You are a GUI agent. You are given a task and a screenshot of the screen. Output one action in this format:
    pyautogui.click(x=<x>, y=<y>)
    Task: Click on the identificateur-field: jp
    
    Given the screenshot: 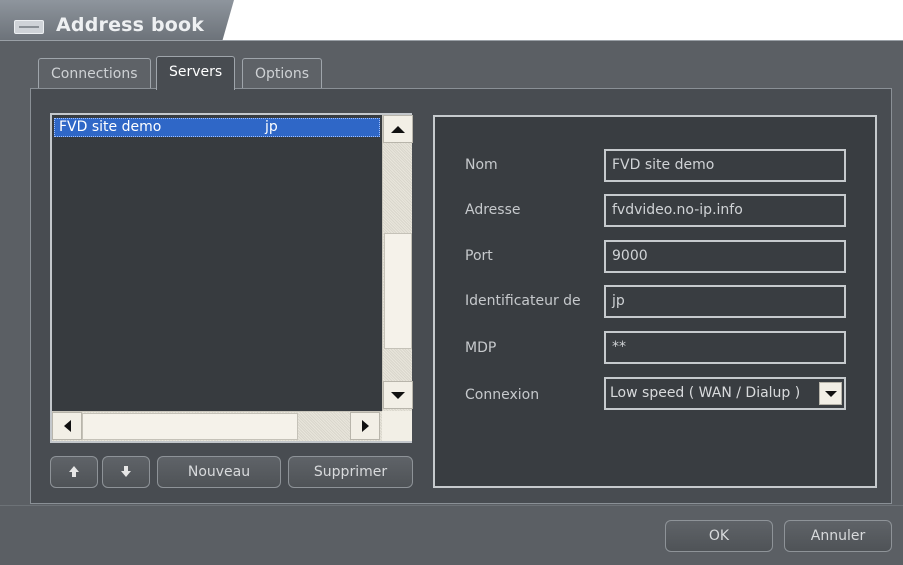 What is the action you would take?
    pyautogui.click(x=725, y=301)
    